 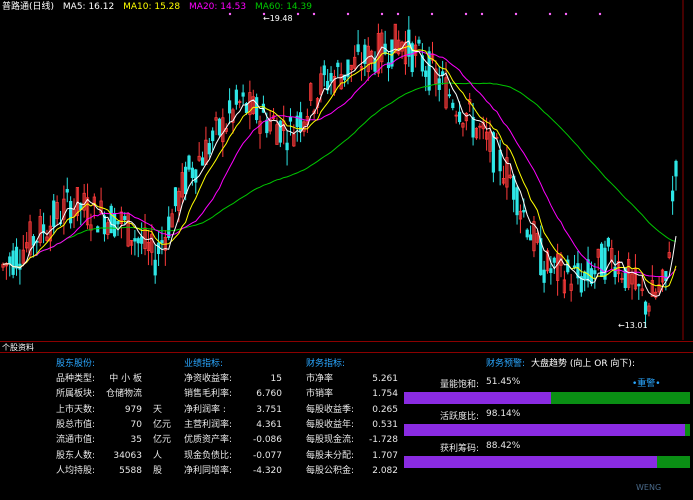 What do you see at coordinates (330, 409) in the screenshot?
I see `financial-label: 每股收益季:` at bounding box center [330, 409].